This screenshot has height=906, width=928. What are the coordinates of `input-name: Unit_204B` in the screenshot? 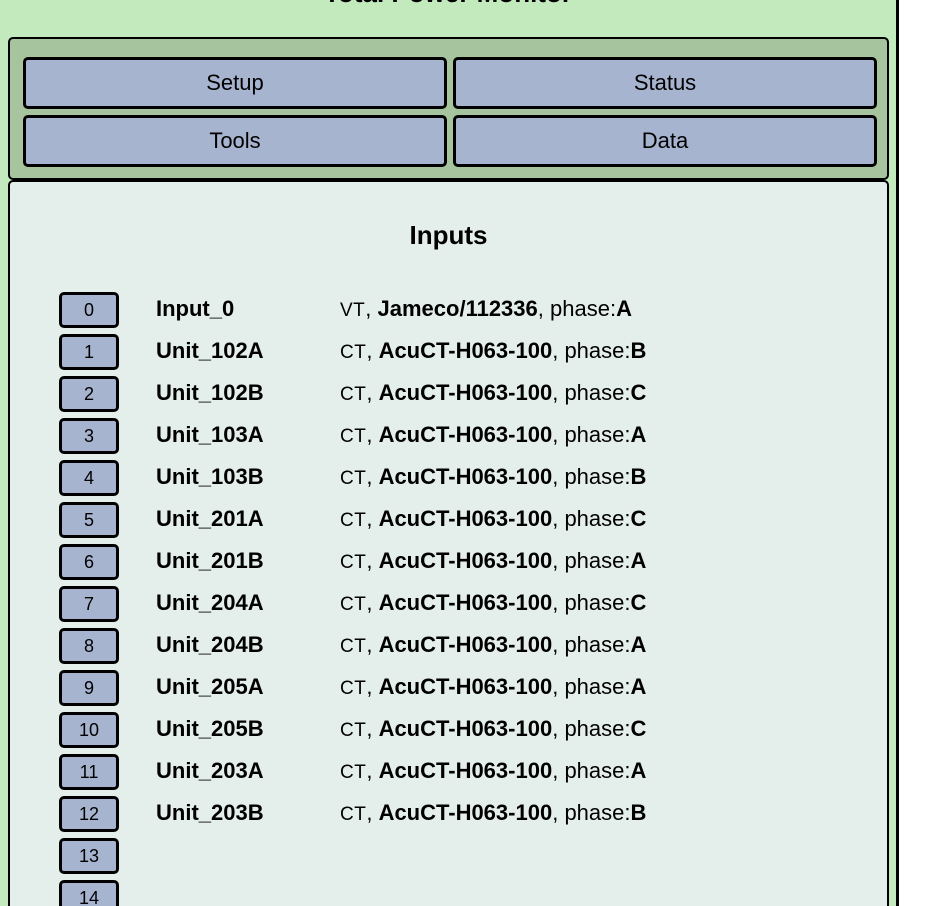 It's located at (210, 644).